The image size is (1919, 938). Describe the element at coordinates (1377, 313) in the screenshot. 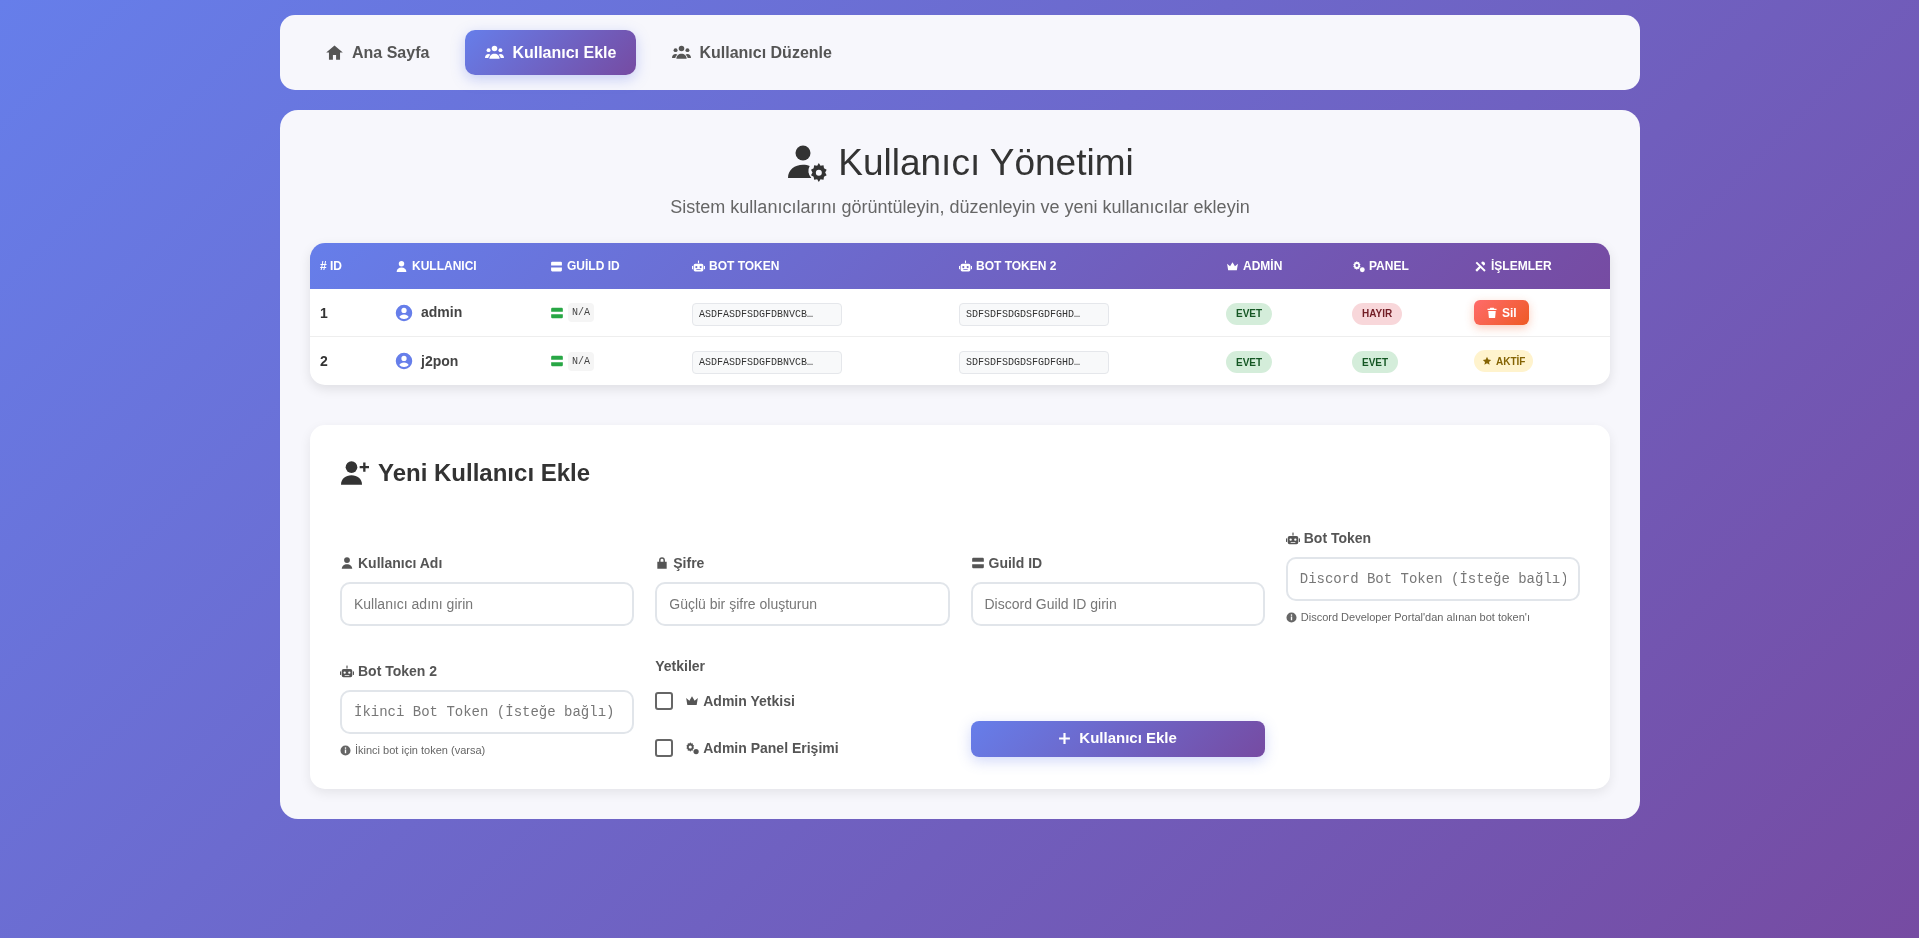

I see `status-badge: HAYIR` at that location.